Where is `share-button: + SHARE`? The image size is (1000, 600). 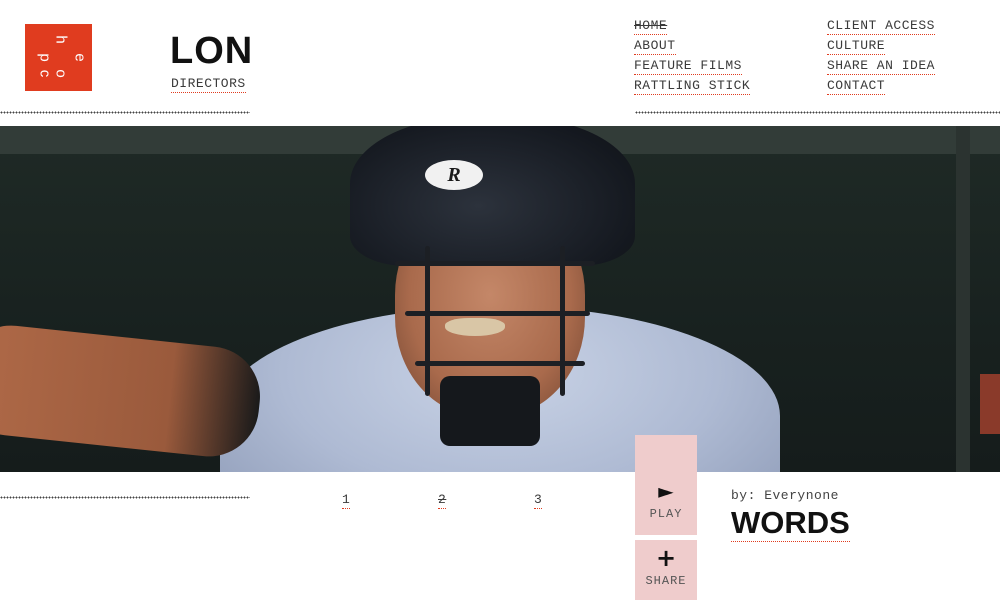
share-button: + SHARE is located at coordinates (666, 570).